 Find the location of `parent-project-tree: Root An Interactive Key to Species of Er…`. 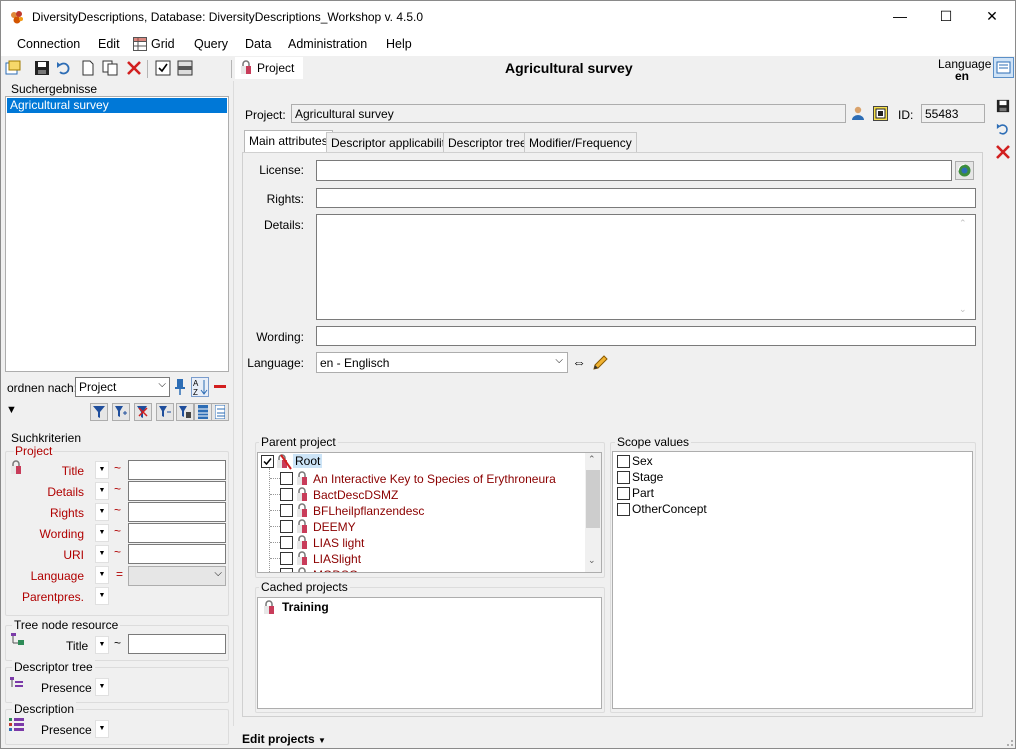

parent-project-tree: Root An Interactive Key to Species of Er… is located at coordinates (429, 512).